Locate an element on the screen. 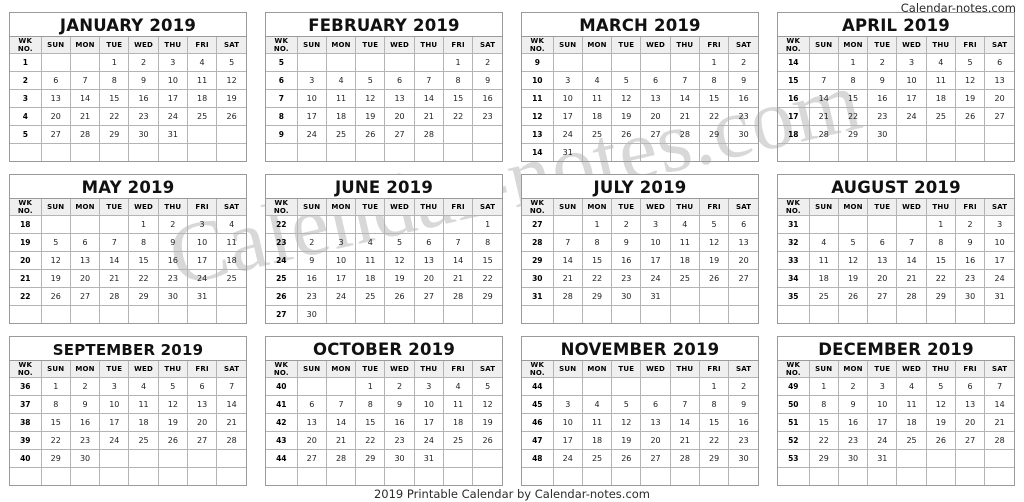  day-cell: 25 is located at coordinates (202, 116).